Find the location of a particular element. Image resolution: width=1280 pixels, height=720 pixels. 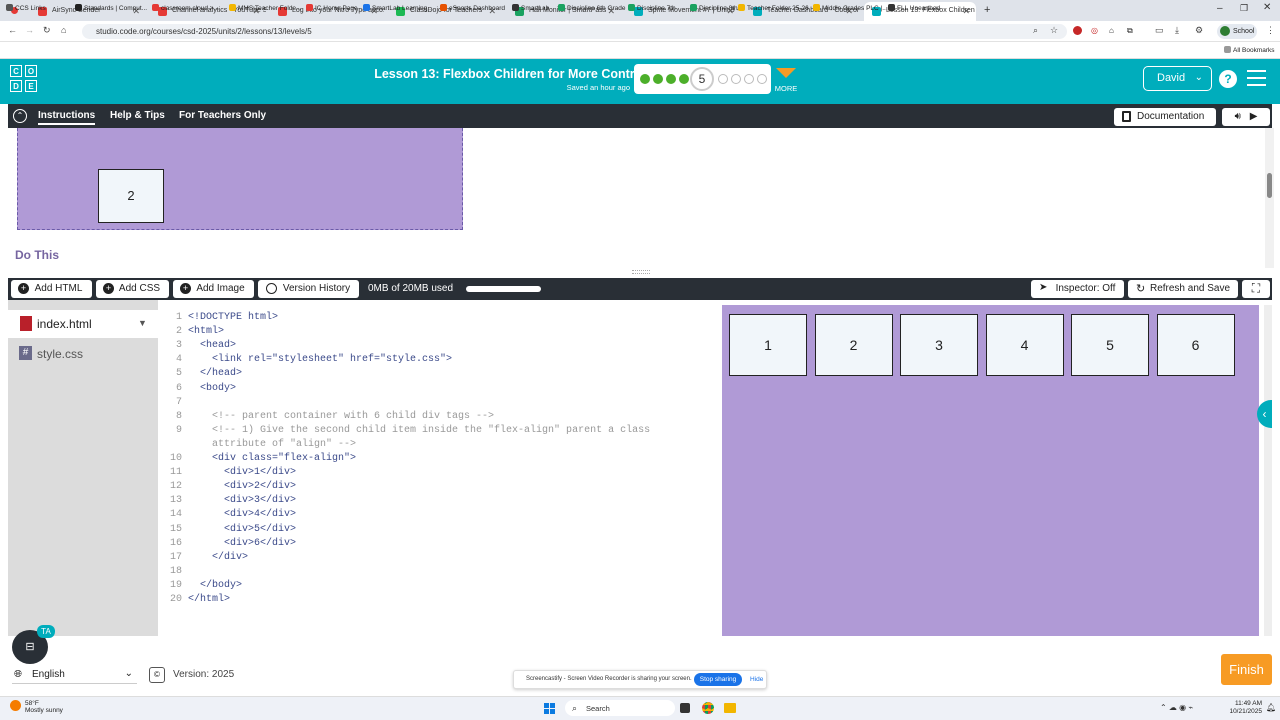

add-image-button: + Add Image is located at coordinates (213, 289).